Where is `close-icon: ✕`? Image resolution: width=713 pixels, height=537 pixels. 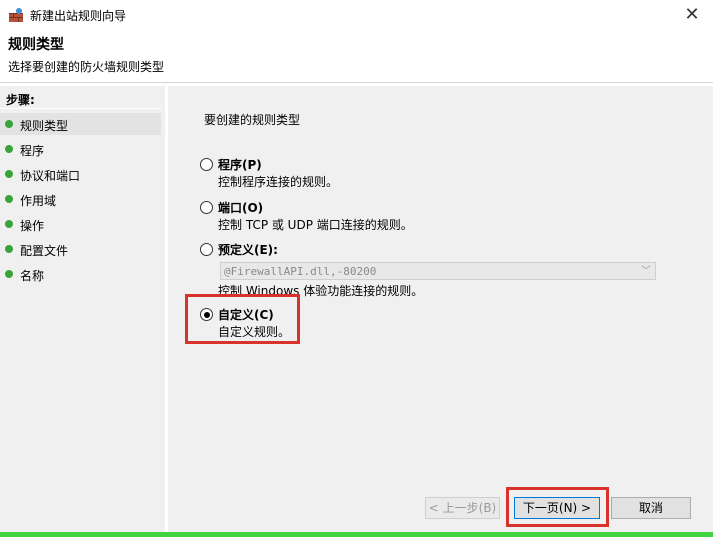 close-icon: ✕ is located at coordinates (692, 14).